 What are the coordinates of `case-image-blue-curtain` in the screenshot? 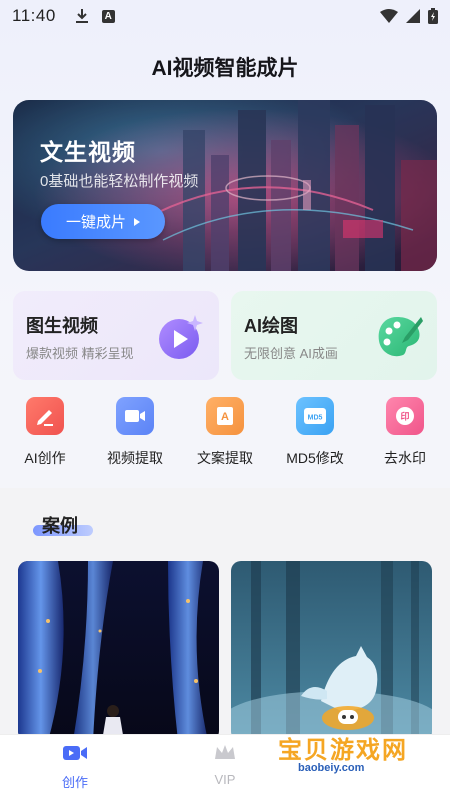 It's located at (118, 651).